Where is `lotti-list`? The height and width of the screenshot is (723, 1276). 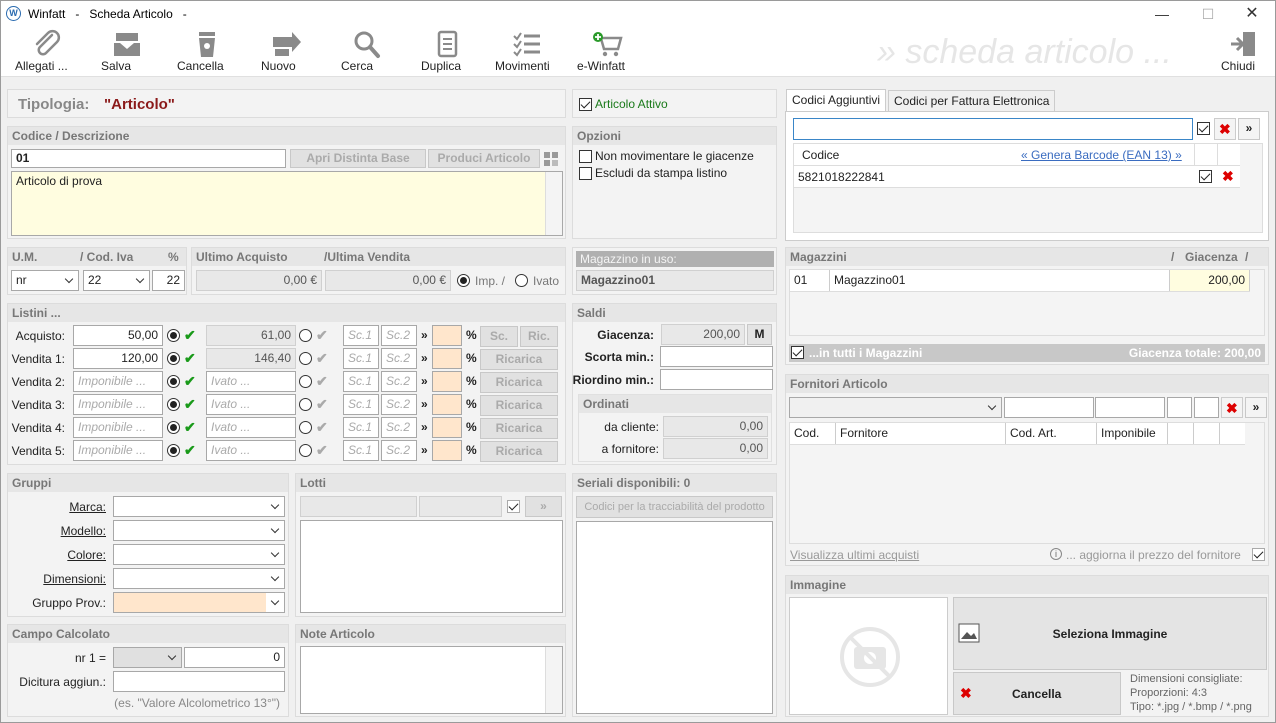
lotti-list is located at coordinates (431, 566).